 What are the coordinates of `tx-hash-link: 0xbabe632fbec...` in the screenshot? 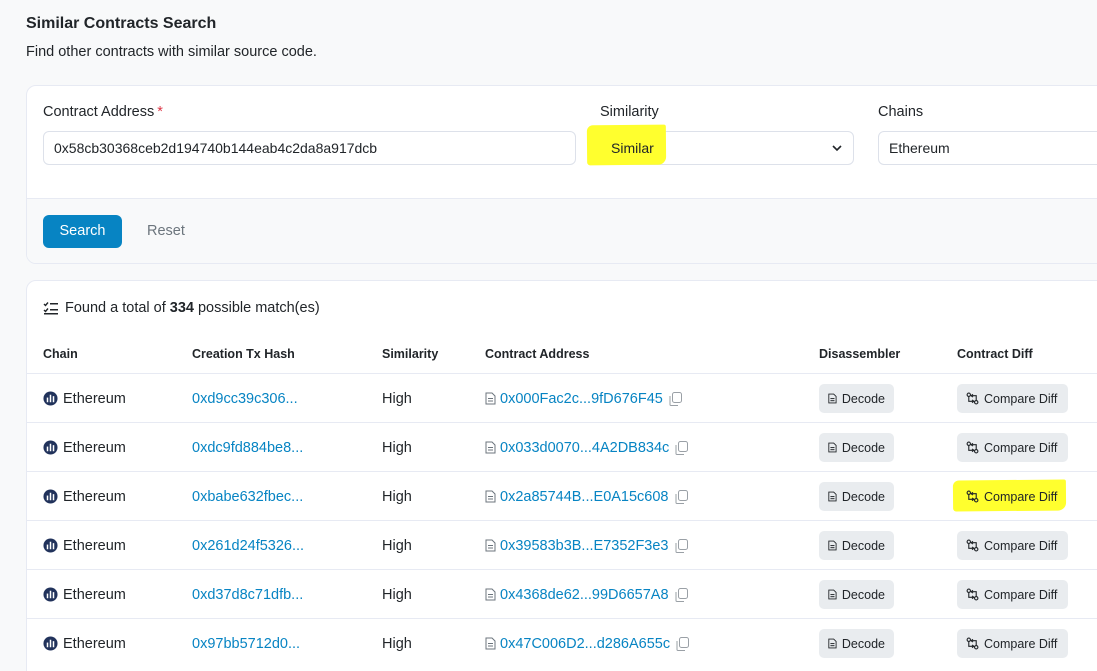 It's located at (247, 497).